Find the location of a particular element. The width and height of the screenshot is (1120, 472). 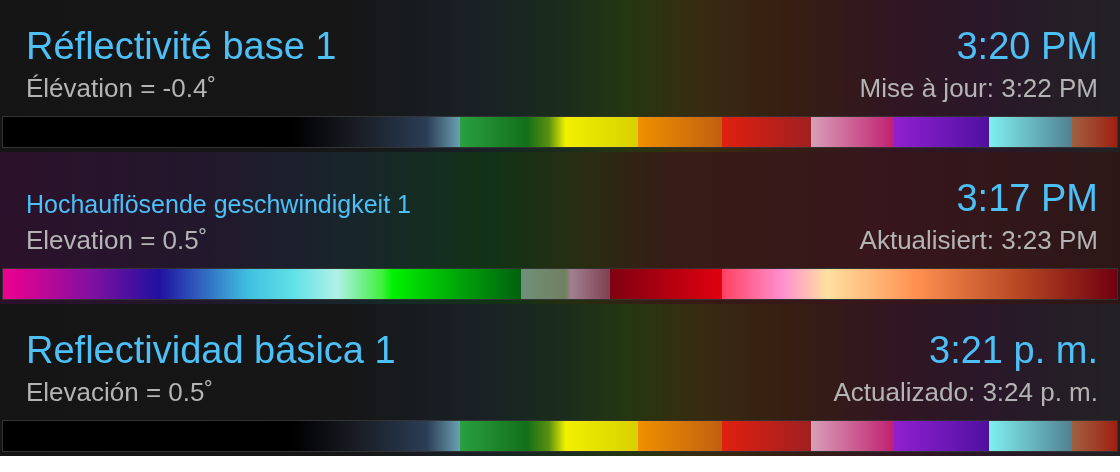

scan-time: 3:21 p. m. is located at coordinates (1013, 350).